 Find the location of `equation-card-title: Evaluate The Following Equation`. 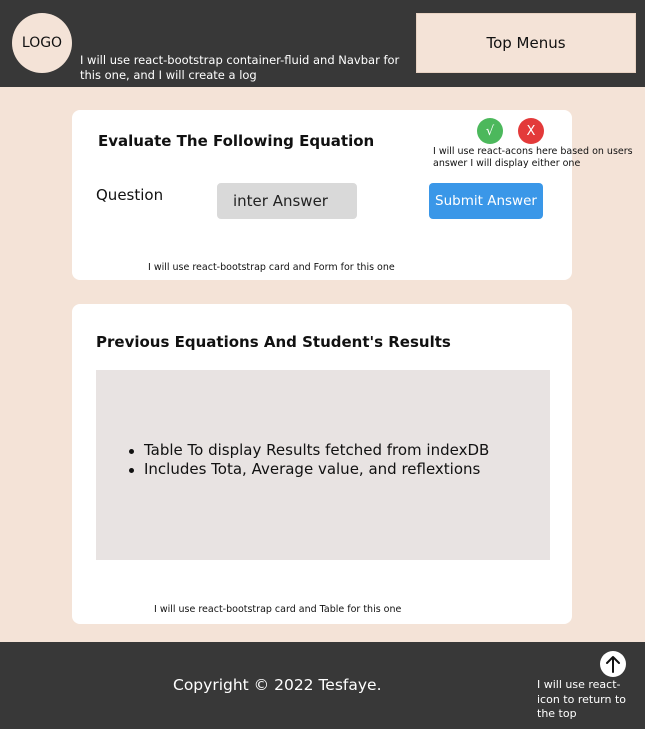

equation-card-title: Evaluate The Following Equation is located at coordinates (236, 141).